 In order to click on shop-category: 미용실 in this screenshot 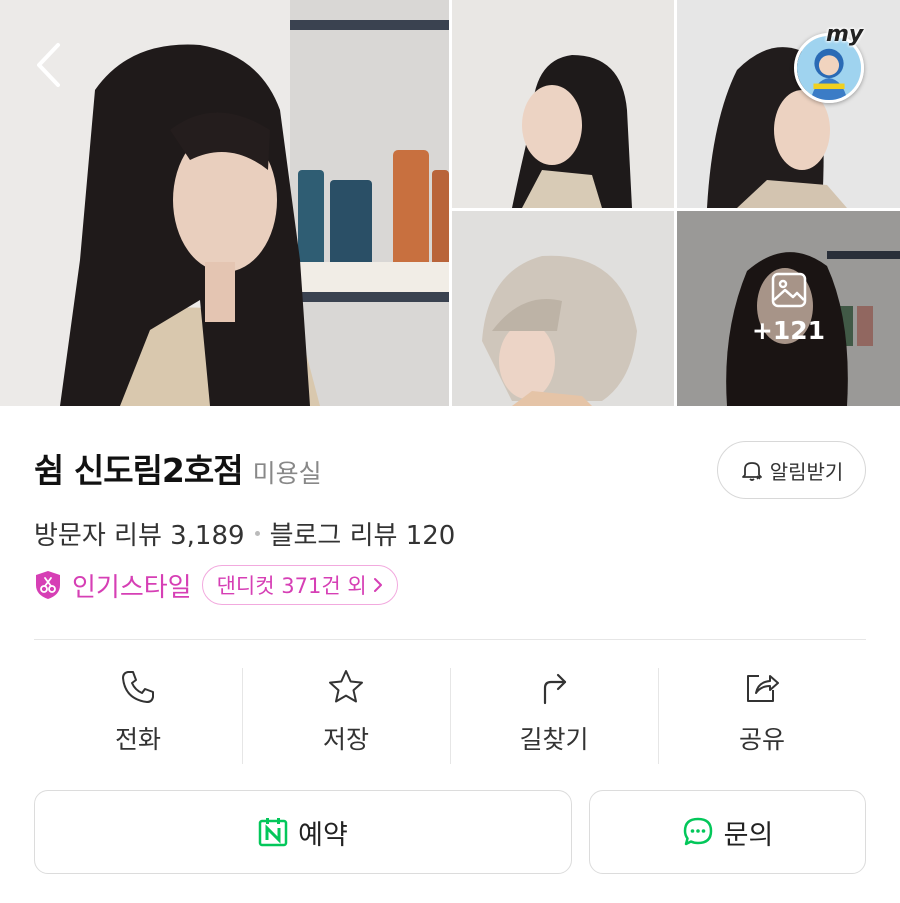, I will do `click(287, 473)`.